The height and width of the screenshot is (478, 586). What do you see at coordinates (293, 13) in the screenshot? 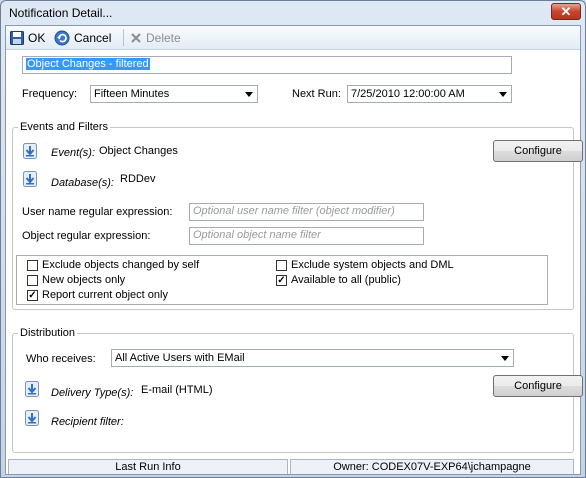
I see `title-bar: Notification Detail... ✕` at bounding box center [293, 13].